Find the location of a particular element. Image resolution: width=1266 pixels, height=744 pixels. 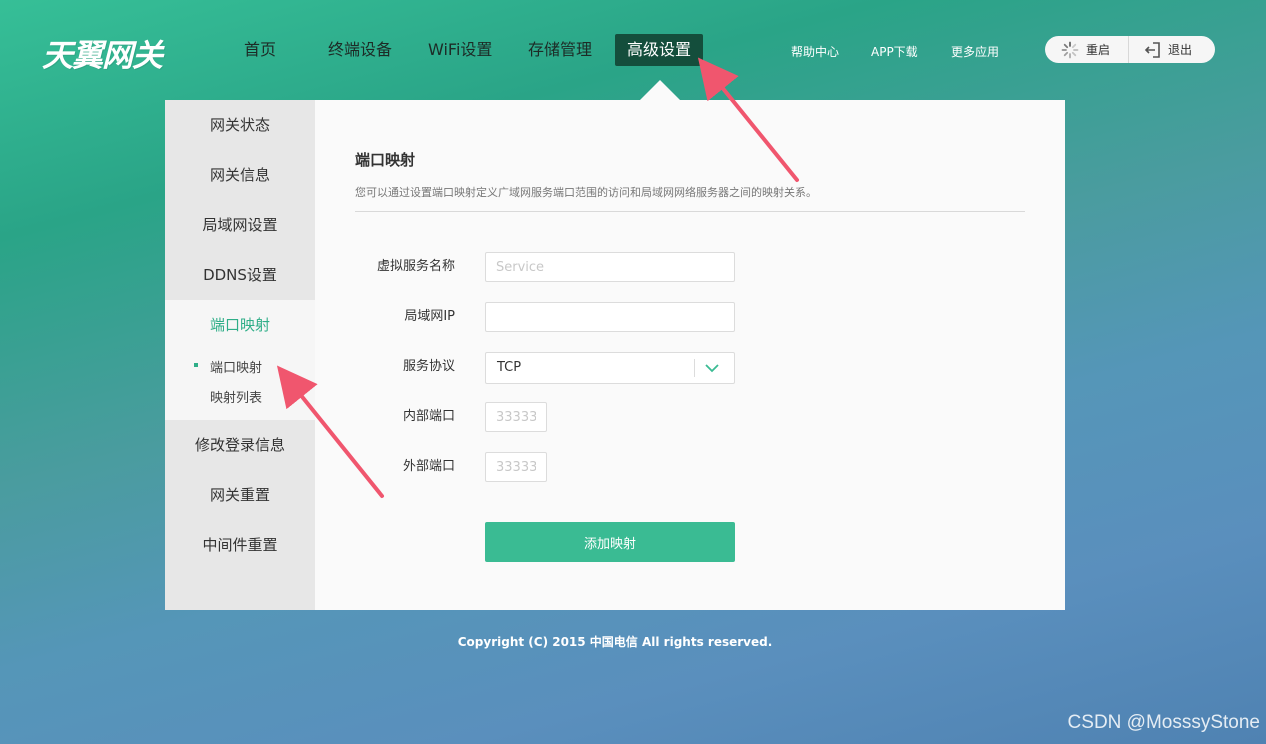

logout-label: 退出 is located at coordinates (1180, 50).